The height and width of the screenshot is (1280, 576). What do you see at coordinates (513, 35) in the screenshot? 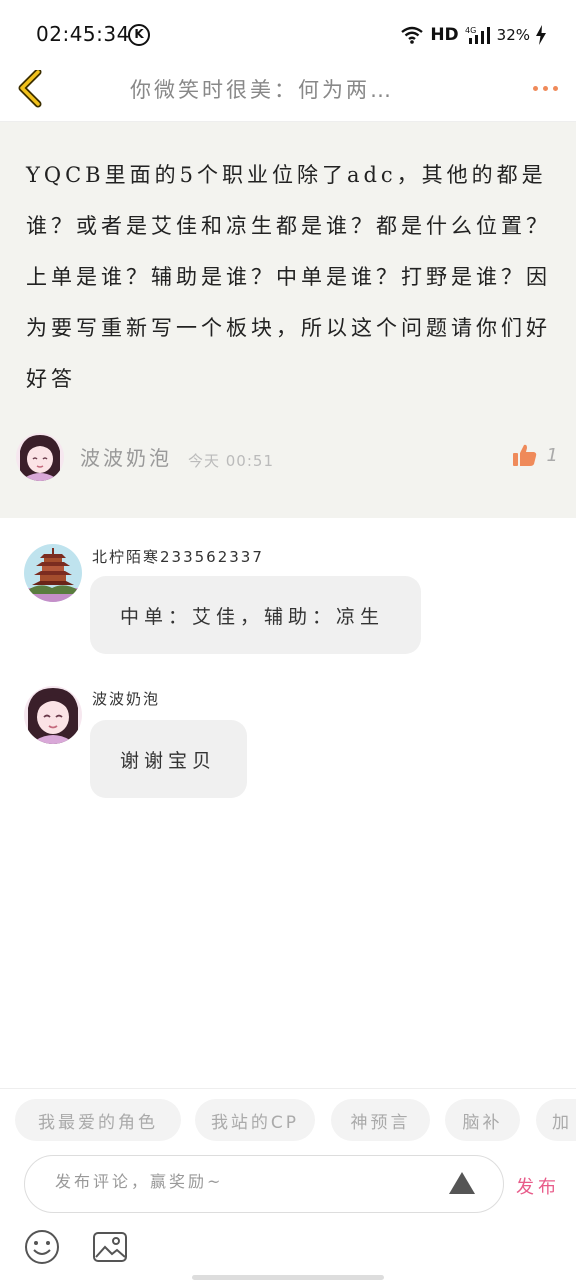
I see `battery-level: 32%` at bounding box center [513, 35].